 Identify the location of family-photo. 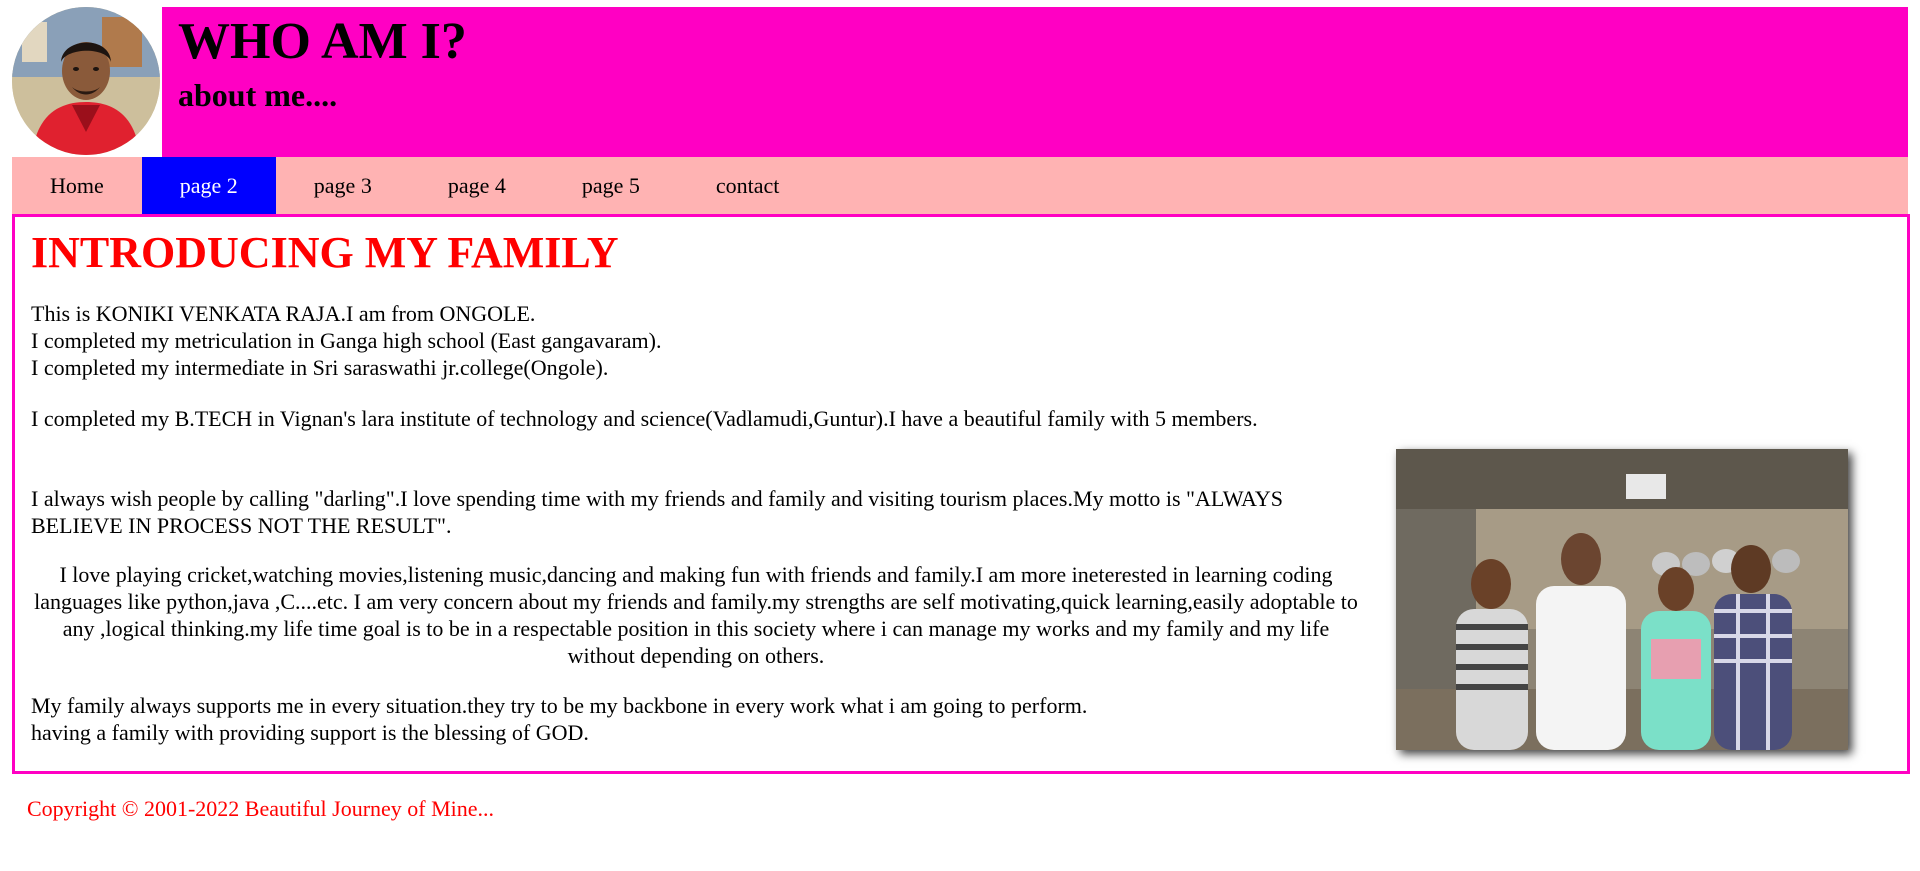
(1622, 599).